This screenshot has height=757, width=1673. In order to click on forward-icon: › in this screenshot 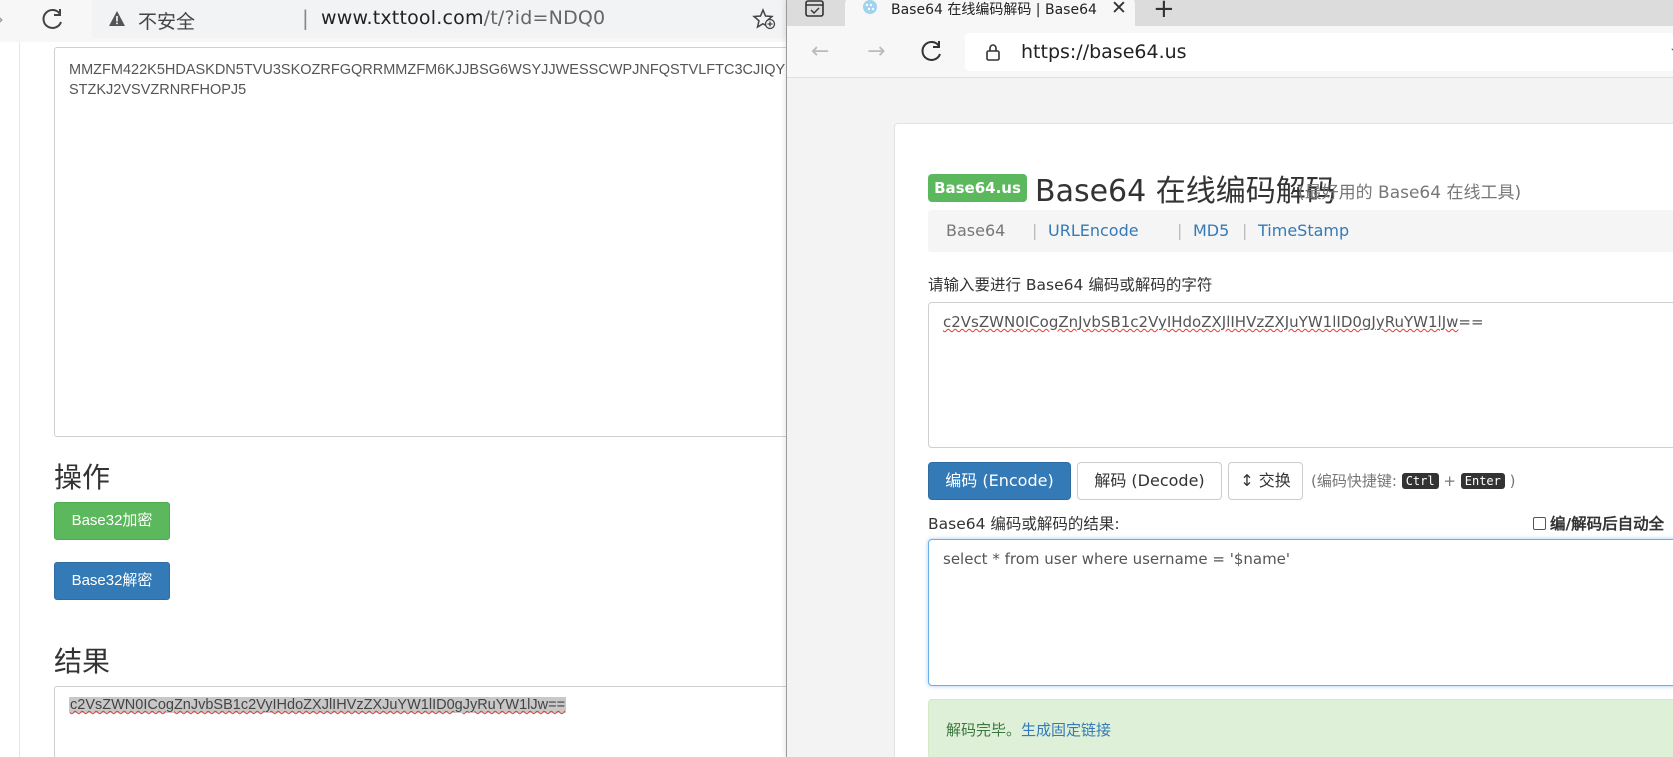, I will do `click(9, 19)`.